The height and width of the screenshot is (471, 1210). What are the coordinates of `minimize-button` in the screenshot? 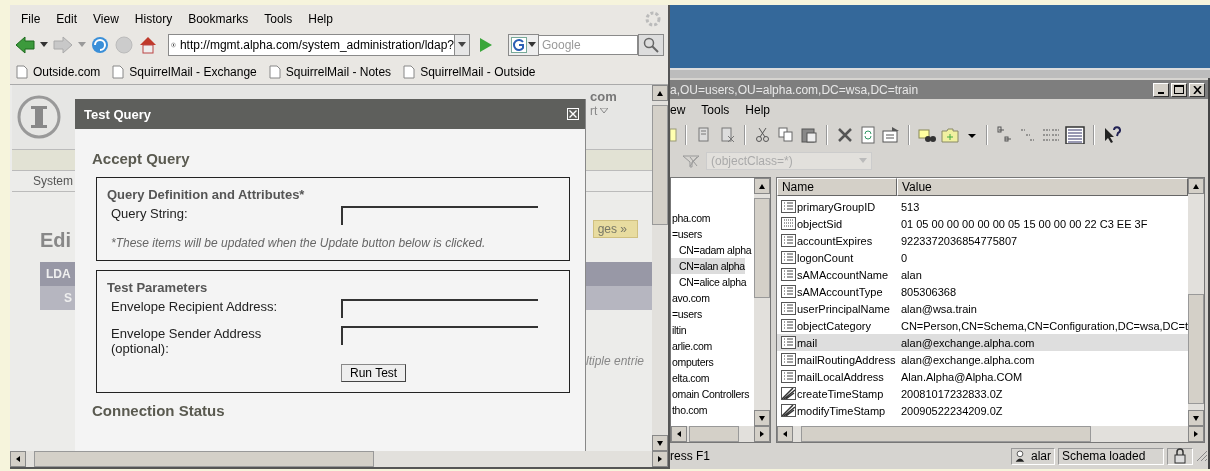 It's located at (1161, 89).